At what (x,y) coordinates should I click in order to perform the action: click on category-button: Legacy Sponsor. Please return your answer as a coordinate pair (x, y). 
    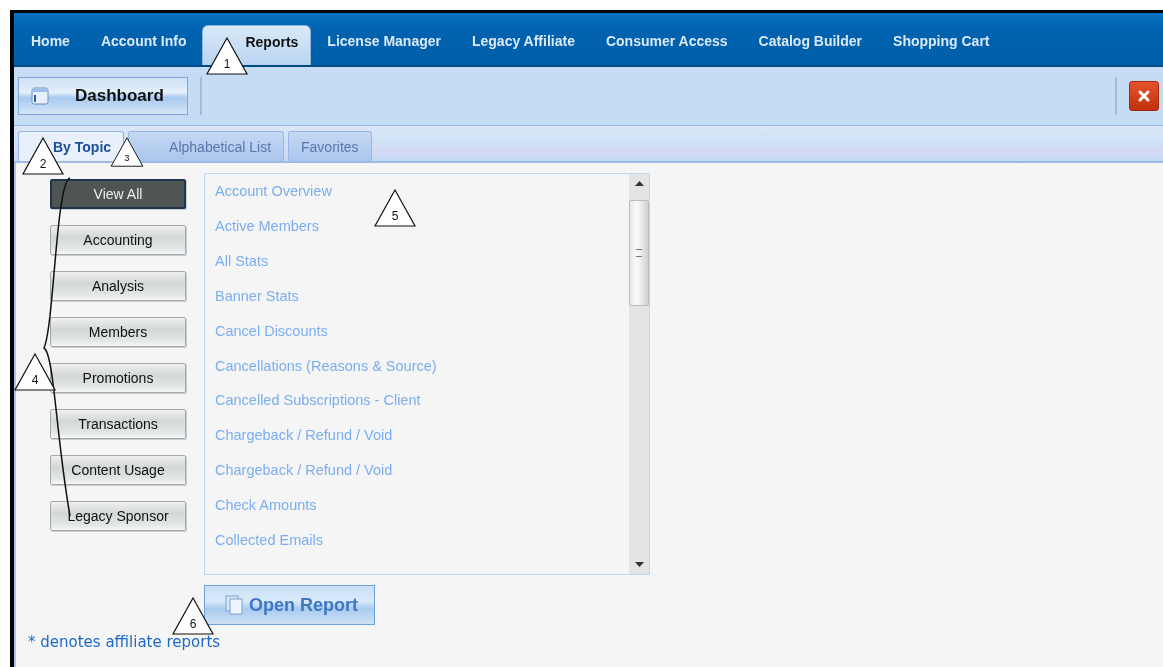
    Looking at the image, I should click on (118, 516).